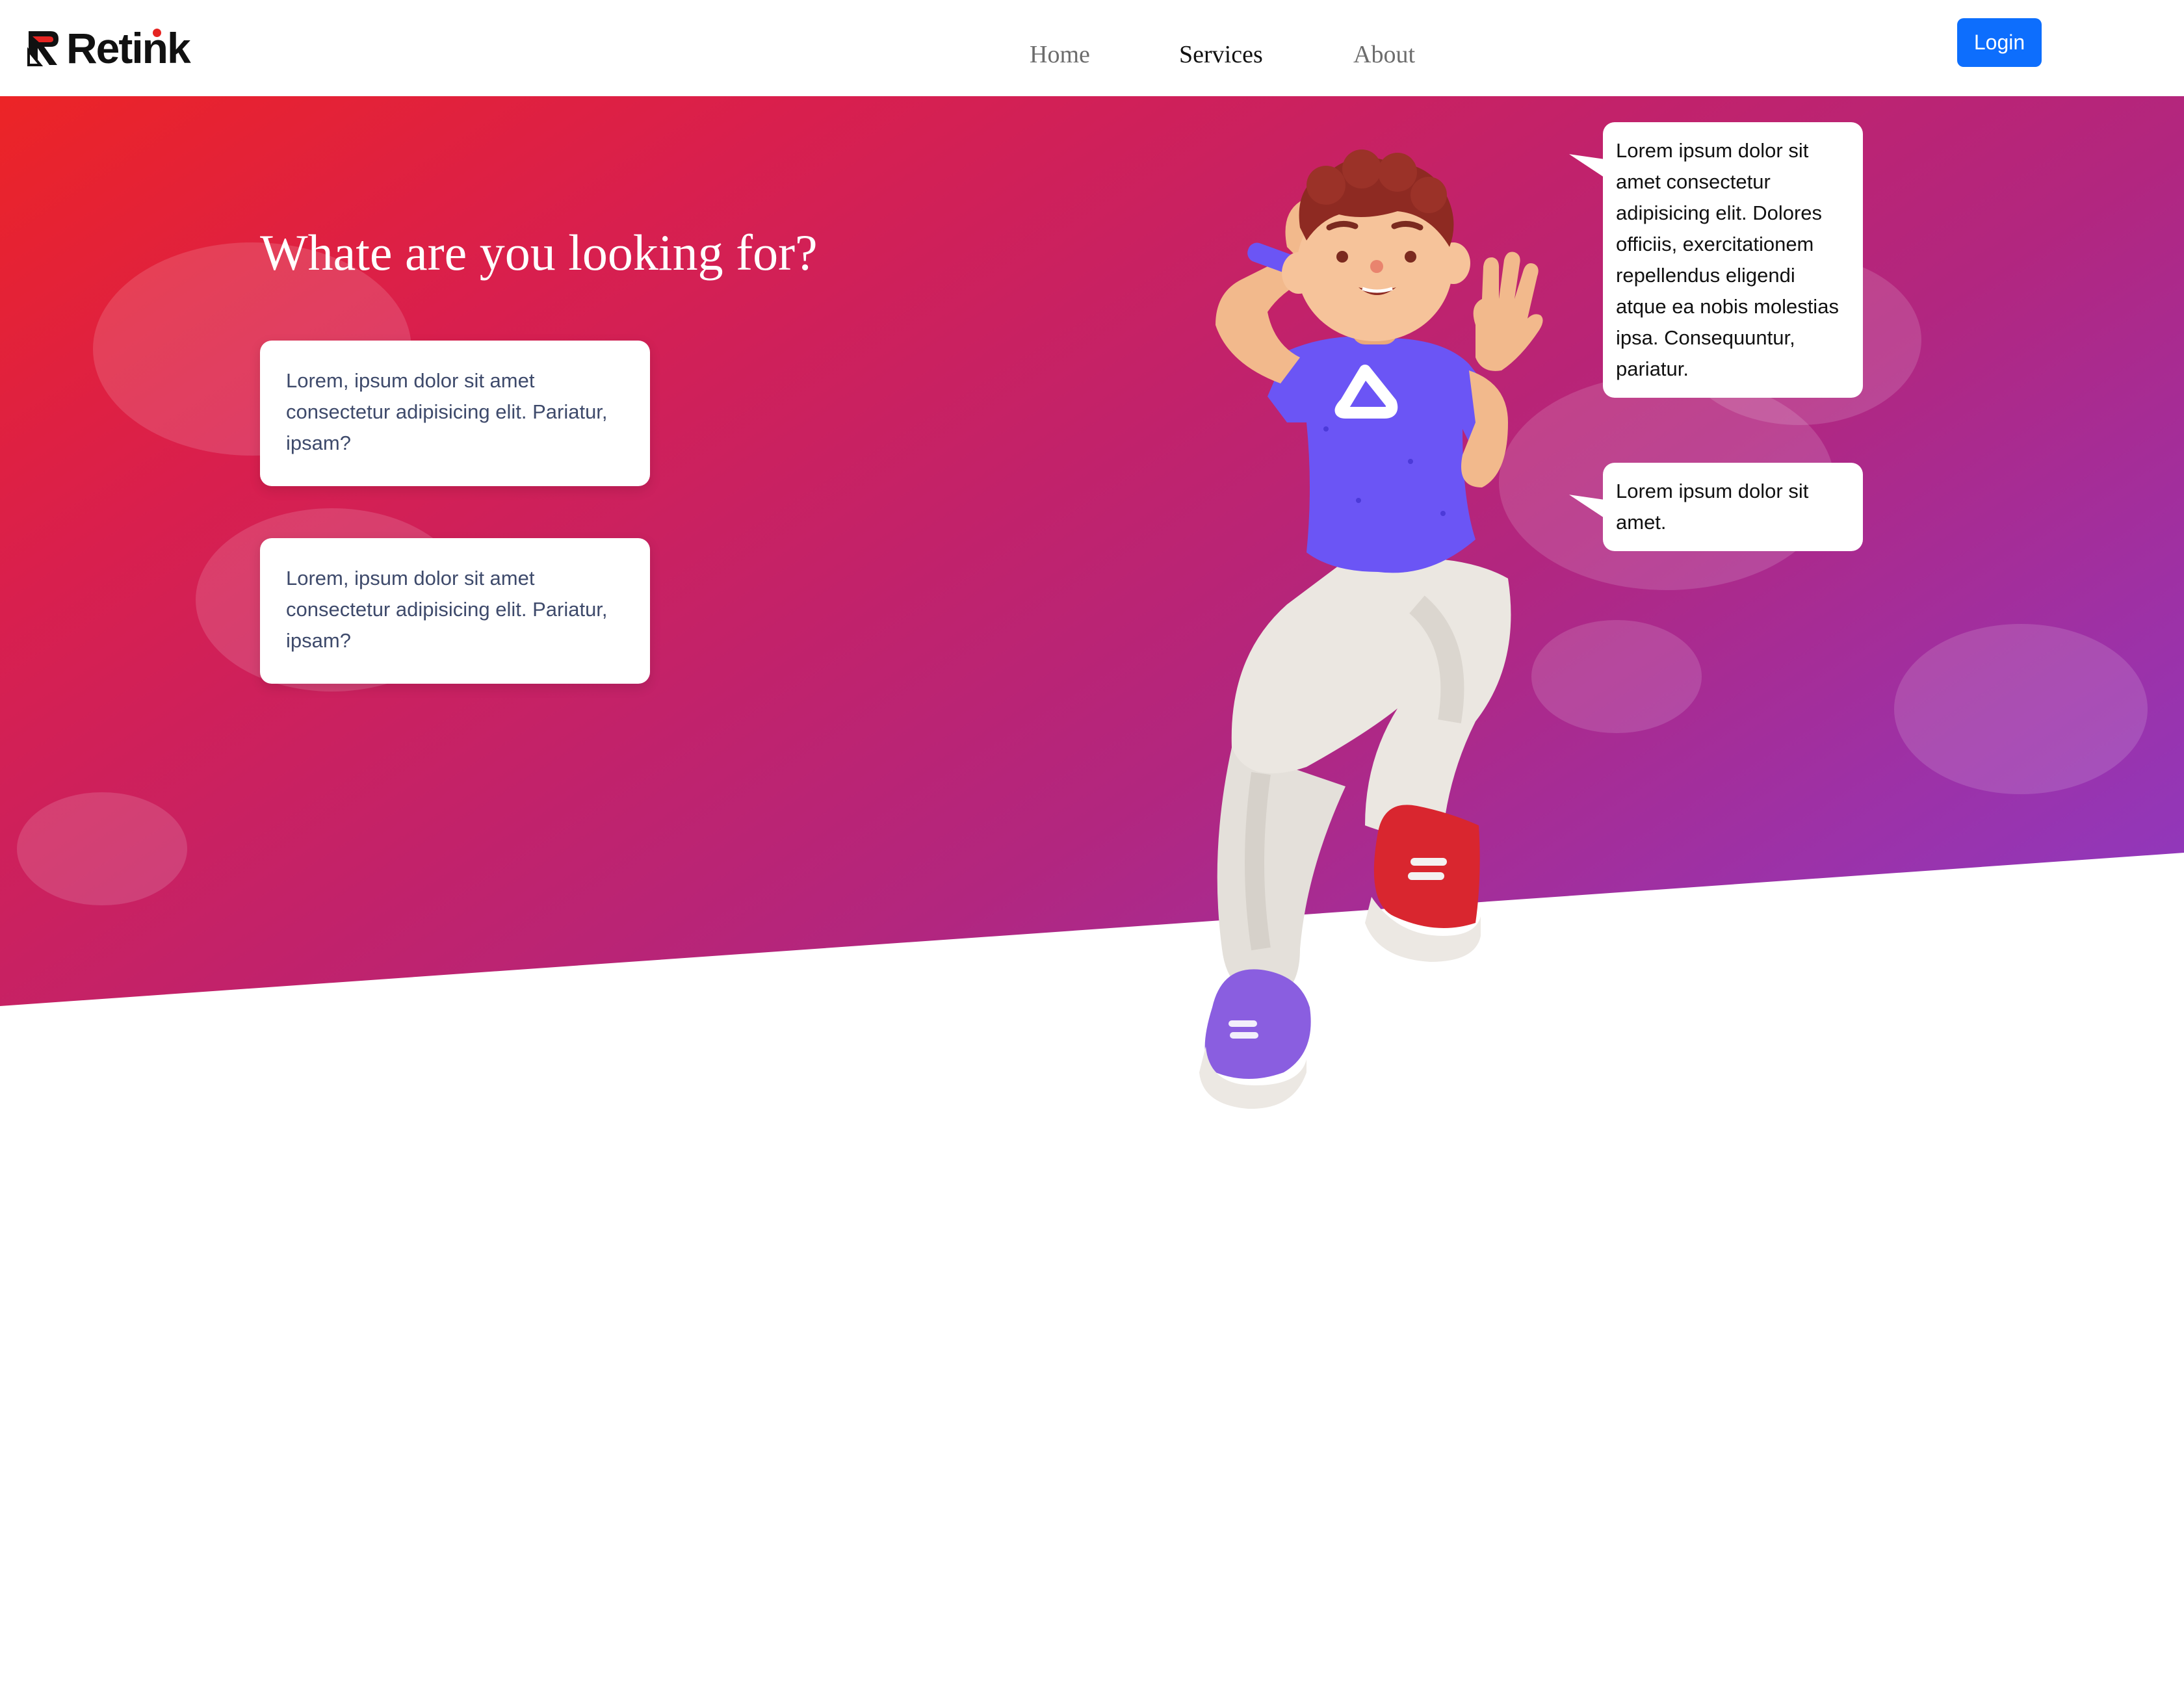 The height and width of the screenshot is (1682, 2184). Describe the element at coordinates (1713, 507) in the screenshot. I see `speech-bubble-text: Lorem ipsum dolor sit amet.` at that location.